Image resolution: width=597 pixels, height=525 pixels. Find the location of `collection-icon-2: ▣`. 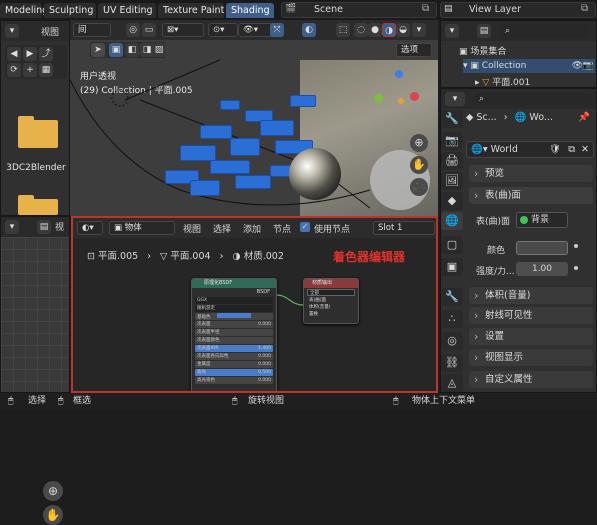

collection-icon-2: ▣ is located at coordinates (474, 66).